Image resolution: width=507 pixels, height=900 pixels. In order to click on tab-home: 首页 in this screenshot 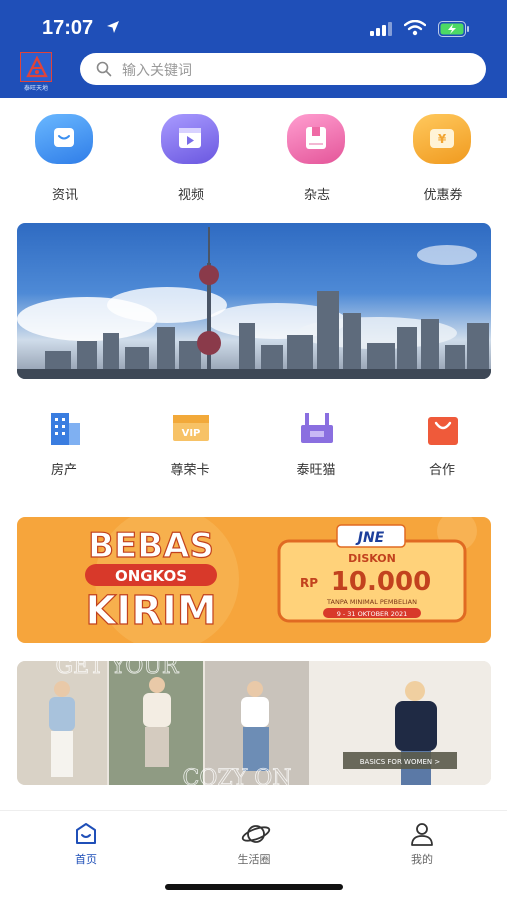, I will do `click(86, 846)`.